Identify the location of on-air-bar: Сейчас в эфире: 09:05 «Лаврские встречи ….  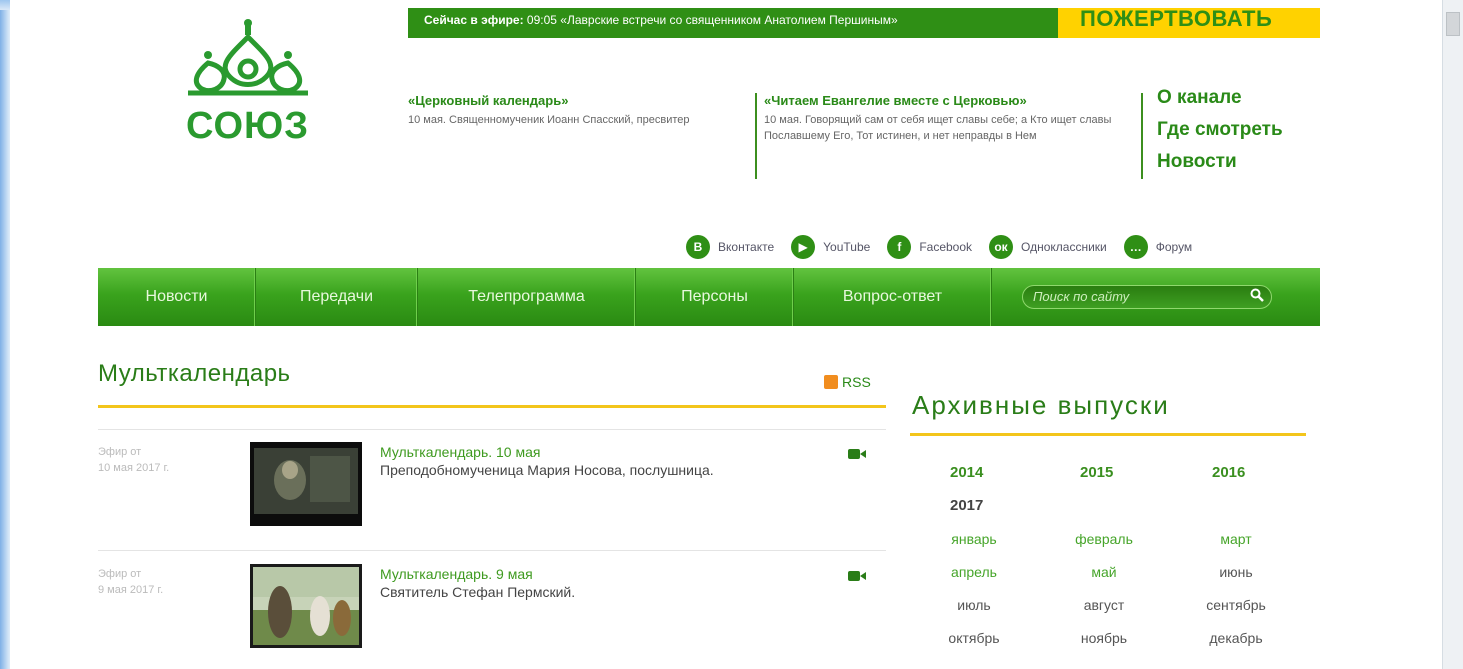
(733, 23).